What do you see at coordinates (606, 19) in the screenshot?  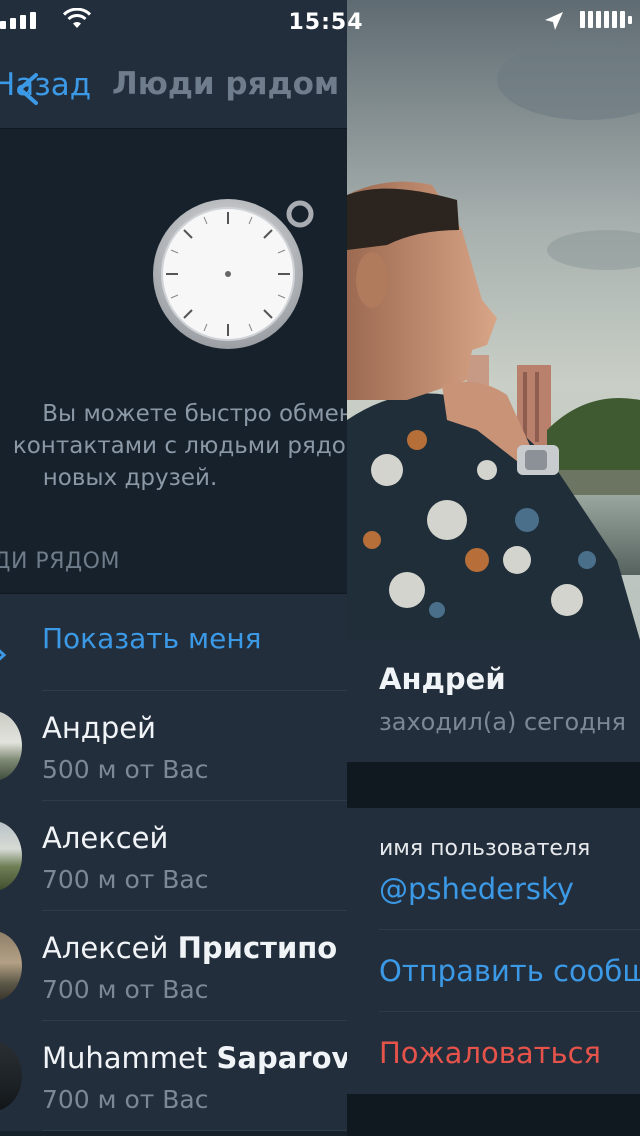 I see `battery-icon` at bounding box center [606, 19].